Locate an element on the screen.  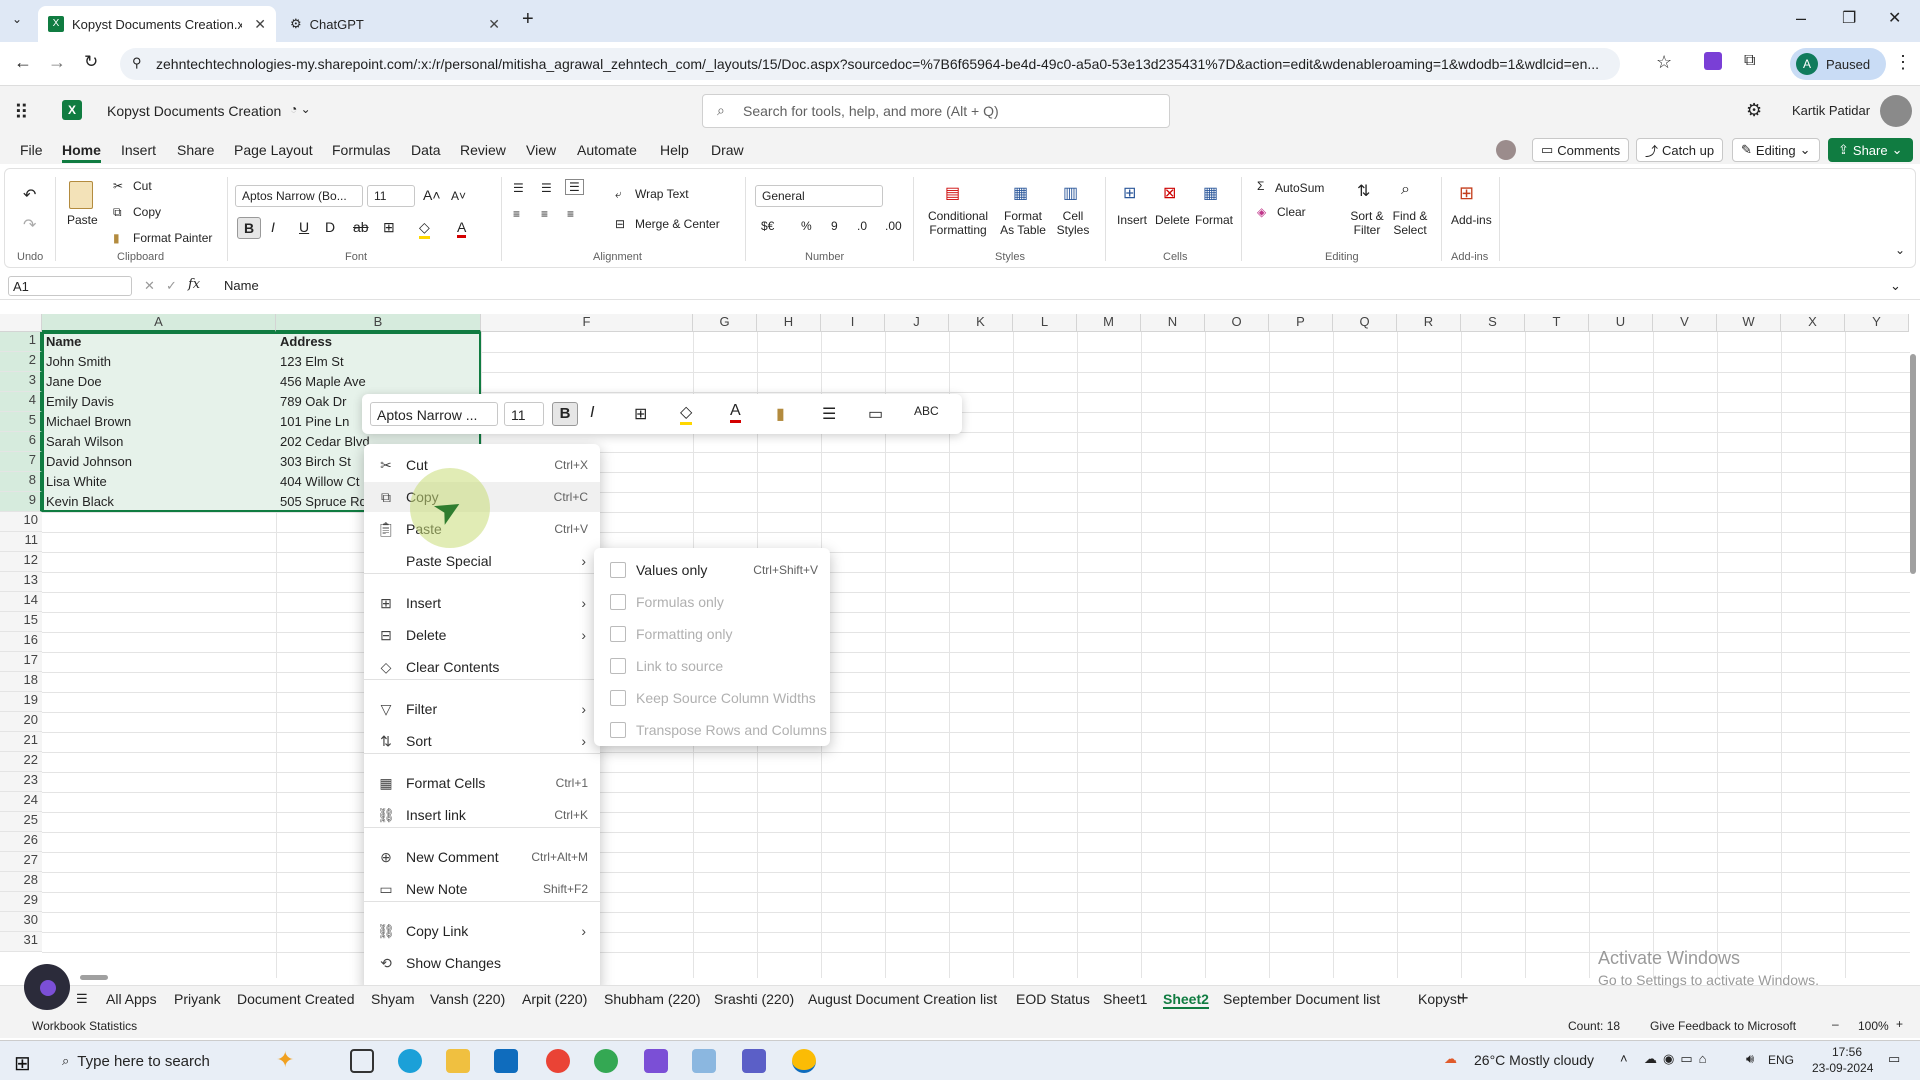
tab-list-chevron-icon: ⌄ is located at coordinates (17, 19).